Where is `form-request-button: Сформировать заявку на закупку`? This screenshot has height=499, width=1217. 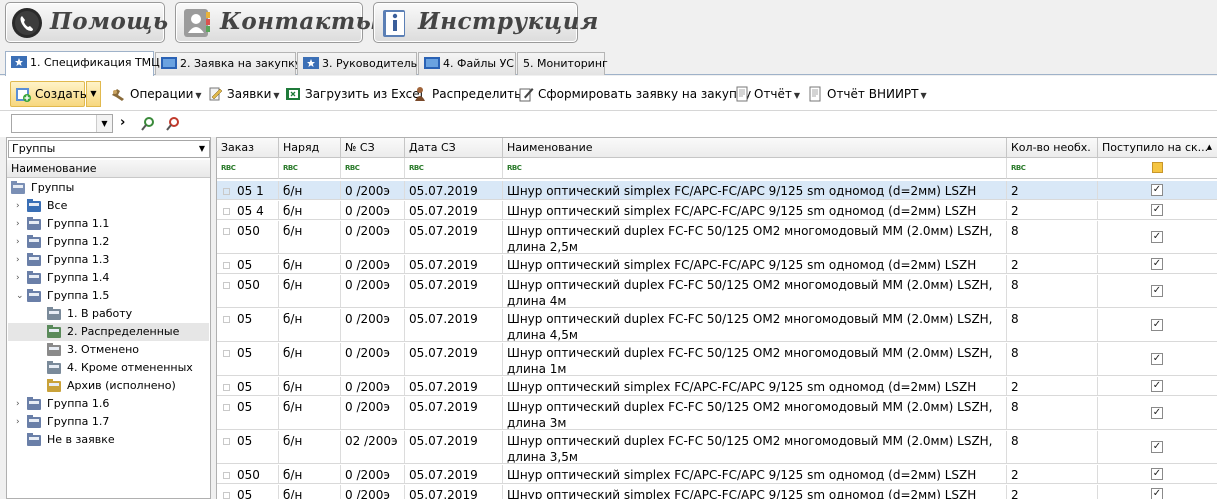
form-request-button: Сформировать заявку на закупку is located at coordinates (633, 94).